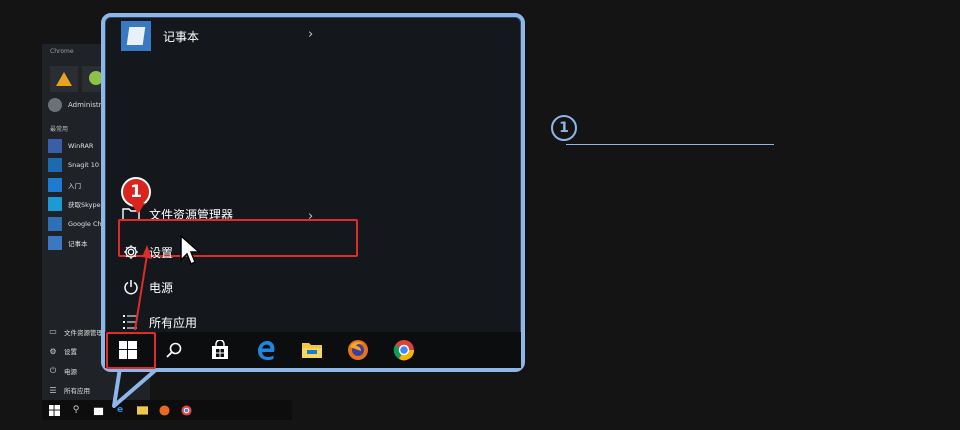  Describe the element at coordinates (59, 129) in the screenshot. I see `bg-frequent-heading: 最常用` at that location.